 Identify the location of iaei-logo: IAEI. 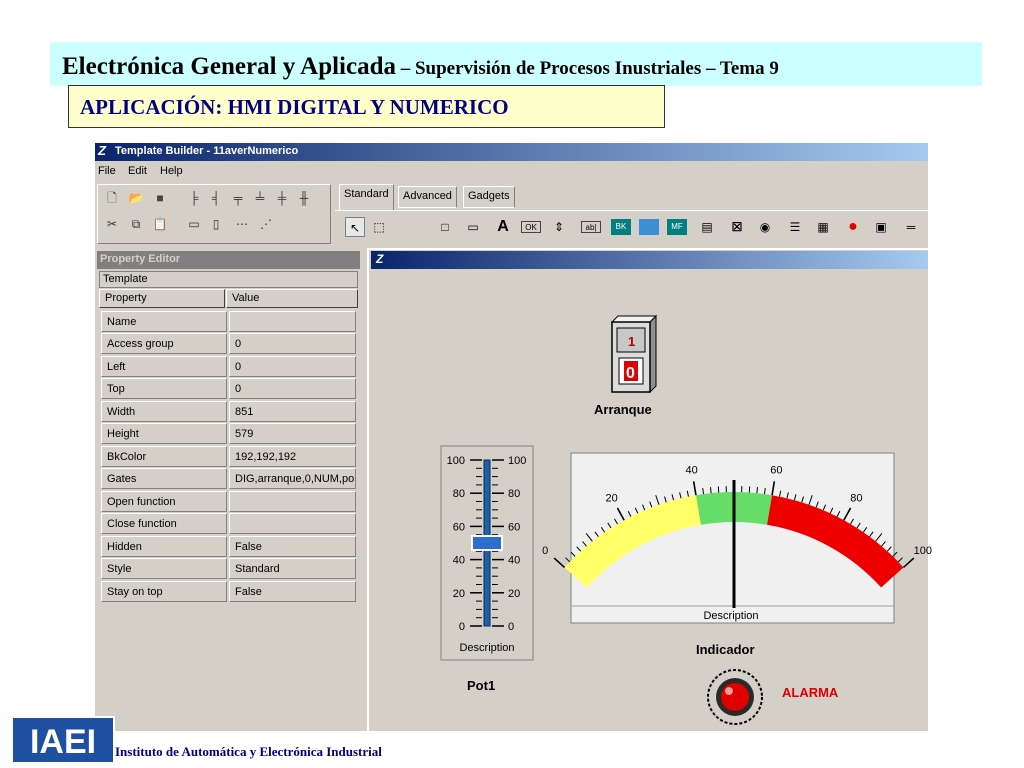
(63, 740).